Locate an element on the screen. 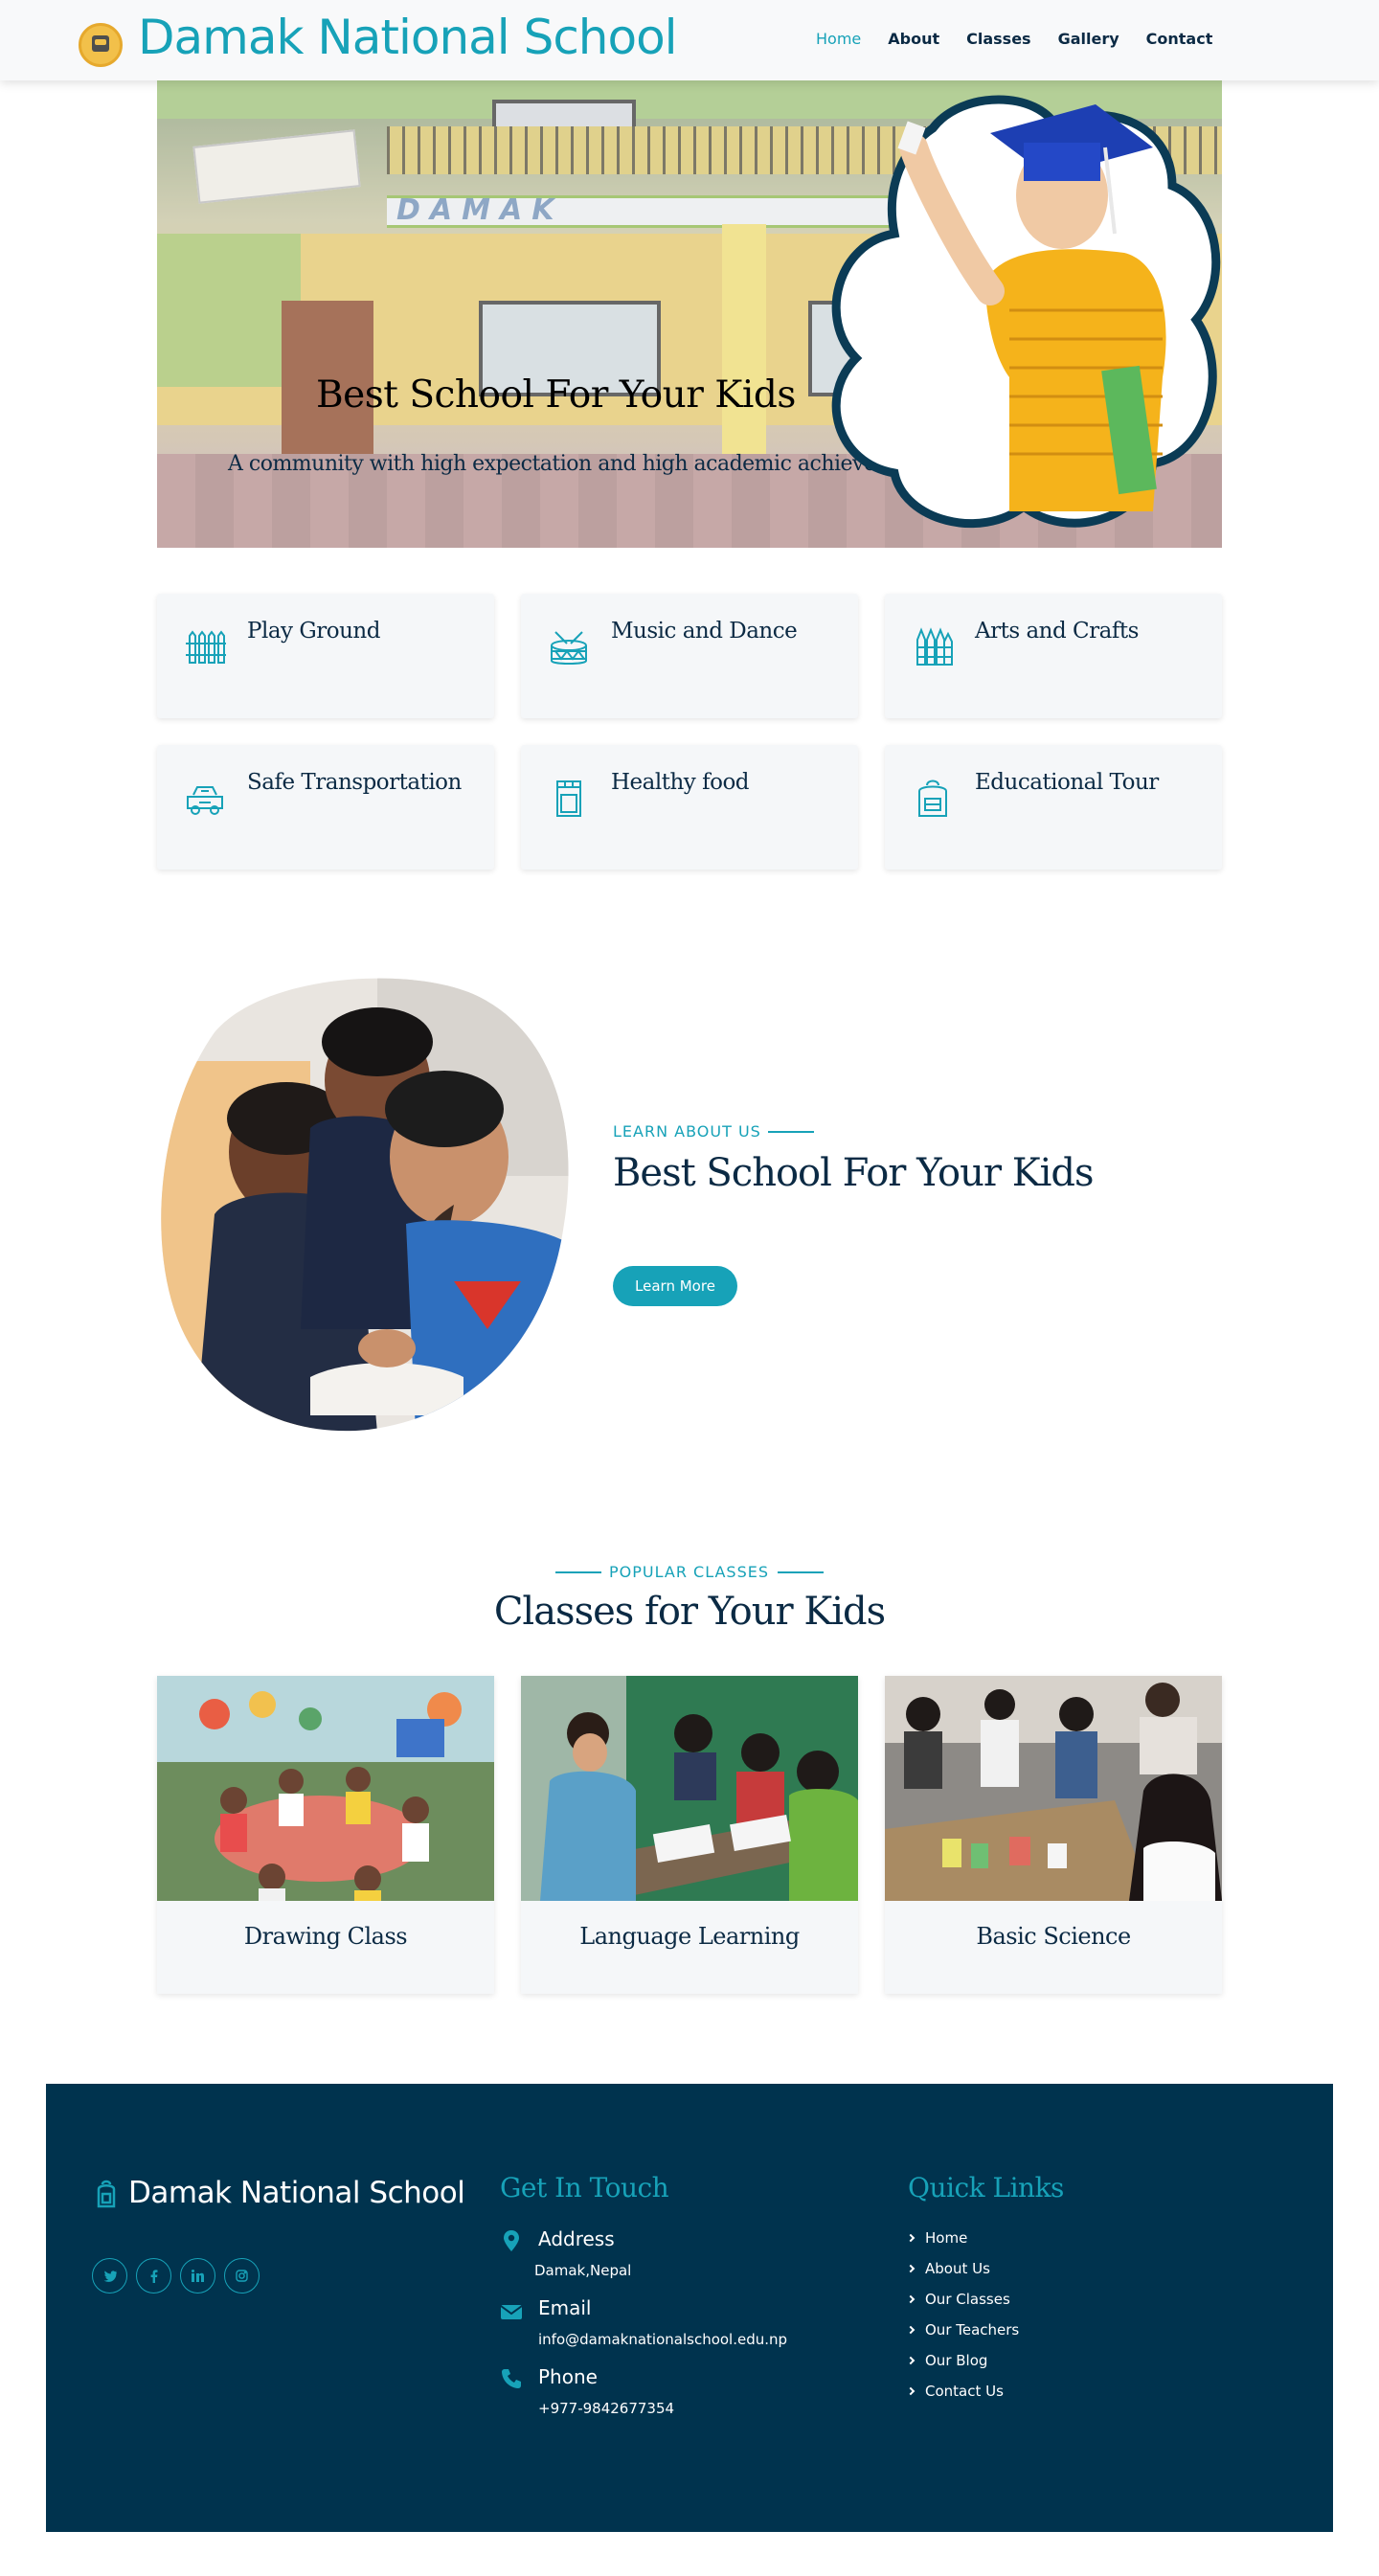 The image size is (1379, 2576). hero-title: Best School For Your Kids is located at coordinates (556, 395).